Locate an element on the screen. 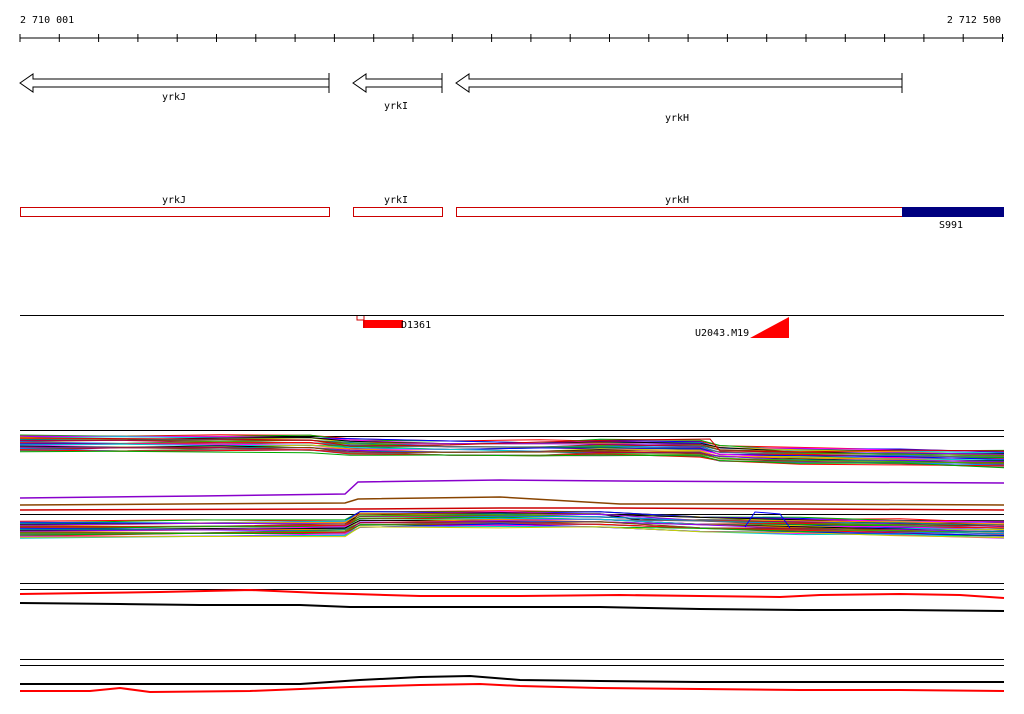 The height and width of the screenshot is (714, 1024). gene-yrki-label: yrkI is located at coordinates (396, 106).